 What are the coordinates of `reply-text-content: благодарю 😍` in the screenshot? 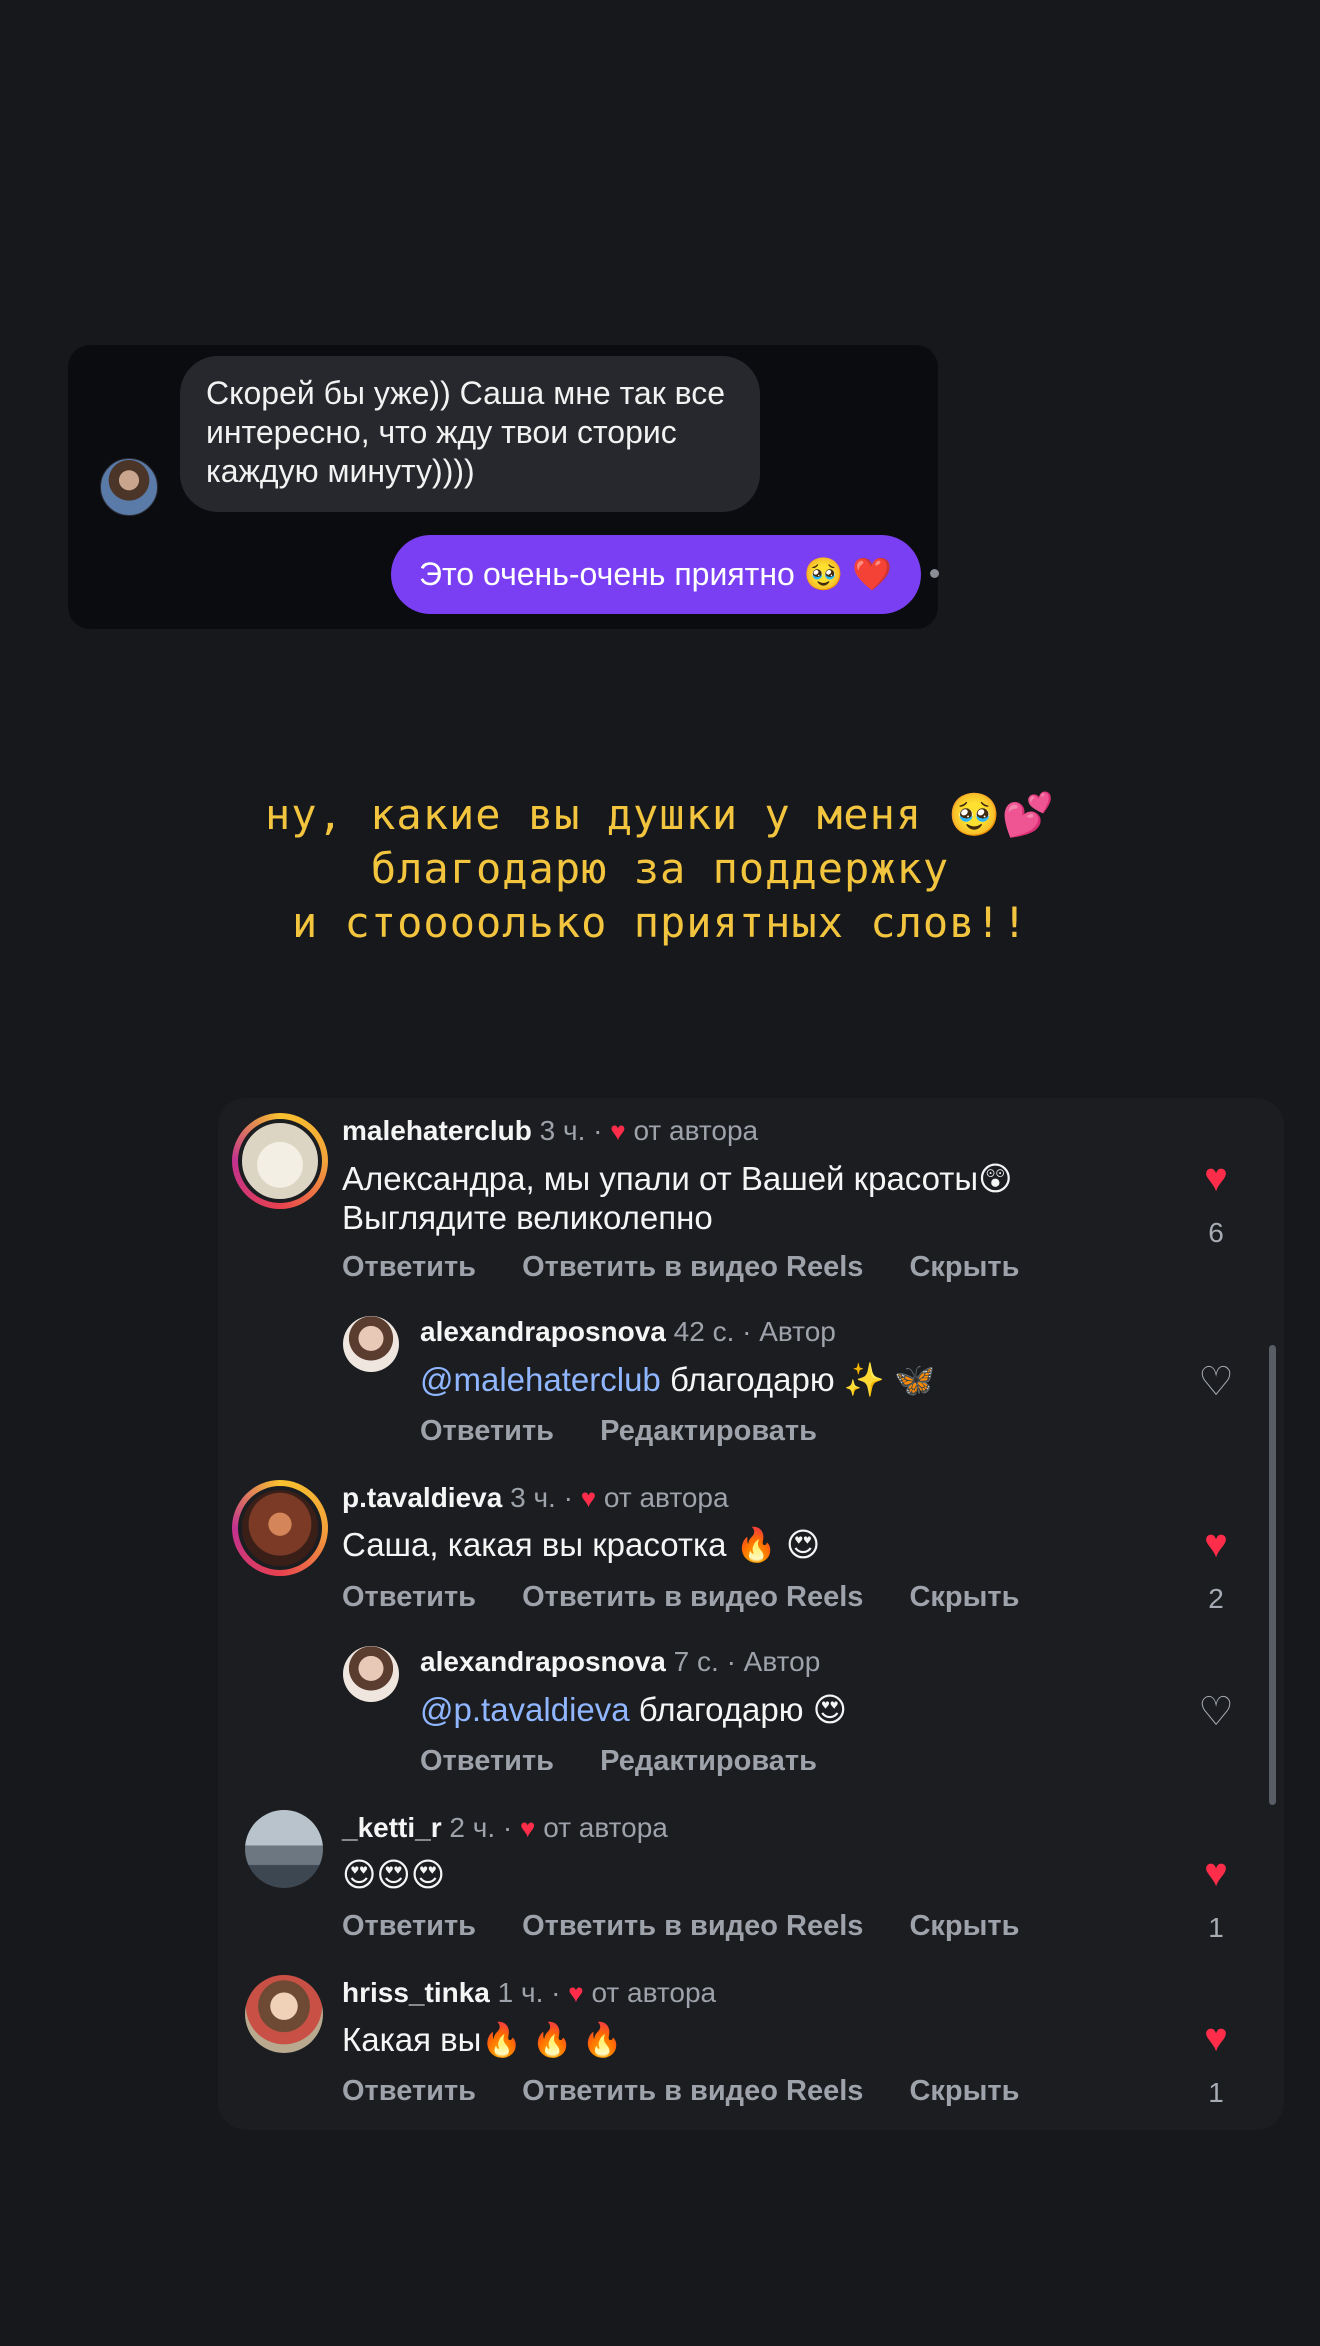 It's located at (738, 1709).